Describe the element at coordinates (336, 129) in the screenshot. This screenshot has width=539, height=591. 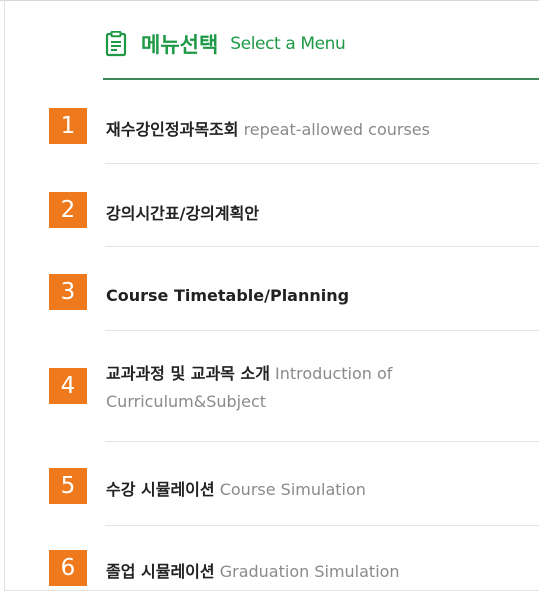
I see `menu-item-label-en: repeat-allowed courses` at that location.